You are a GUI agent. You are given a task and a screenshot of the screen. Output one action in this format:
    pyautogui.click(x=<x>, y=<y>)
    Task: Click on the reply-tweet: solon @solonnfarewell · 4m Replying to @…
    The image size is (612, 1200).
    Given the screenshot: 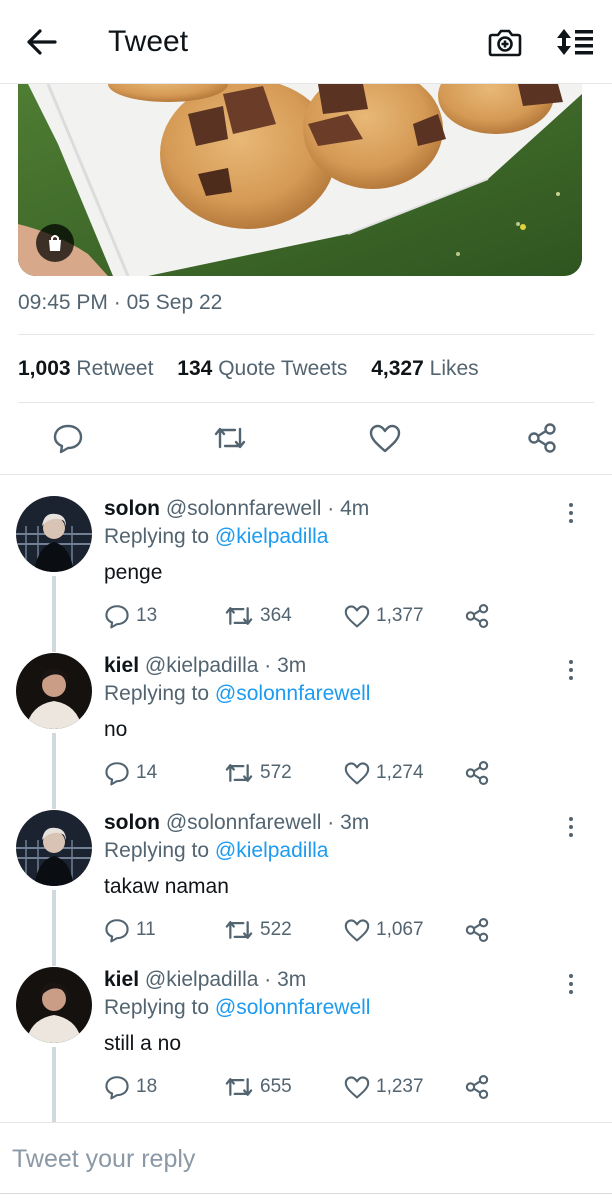 What is the action you would take?
    pyautogui.click(x=306, y=575)
    